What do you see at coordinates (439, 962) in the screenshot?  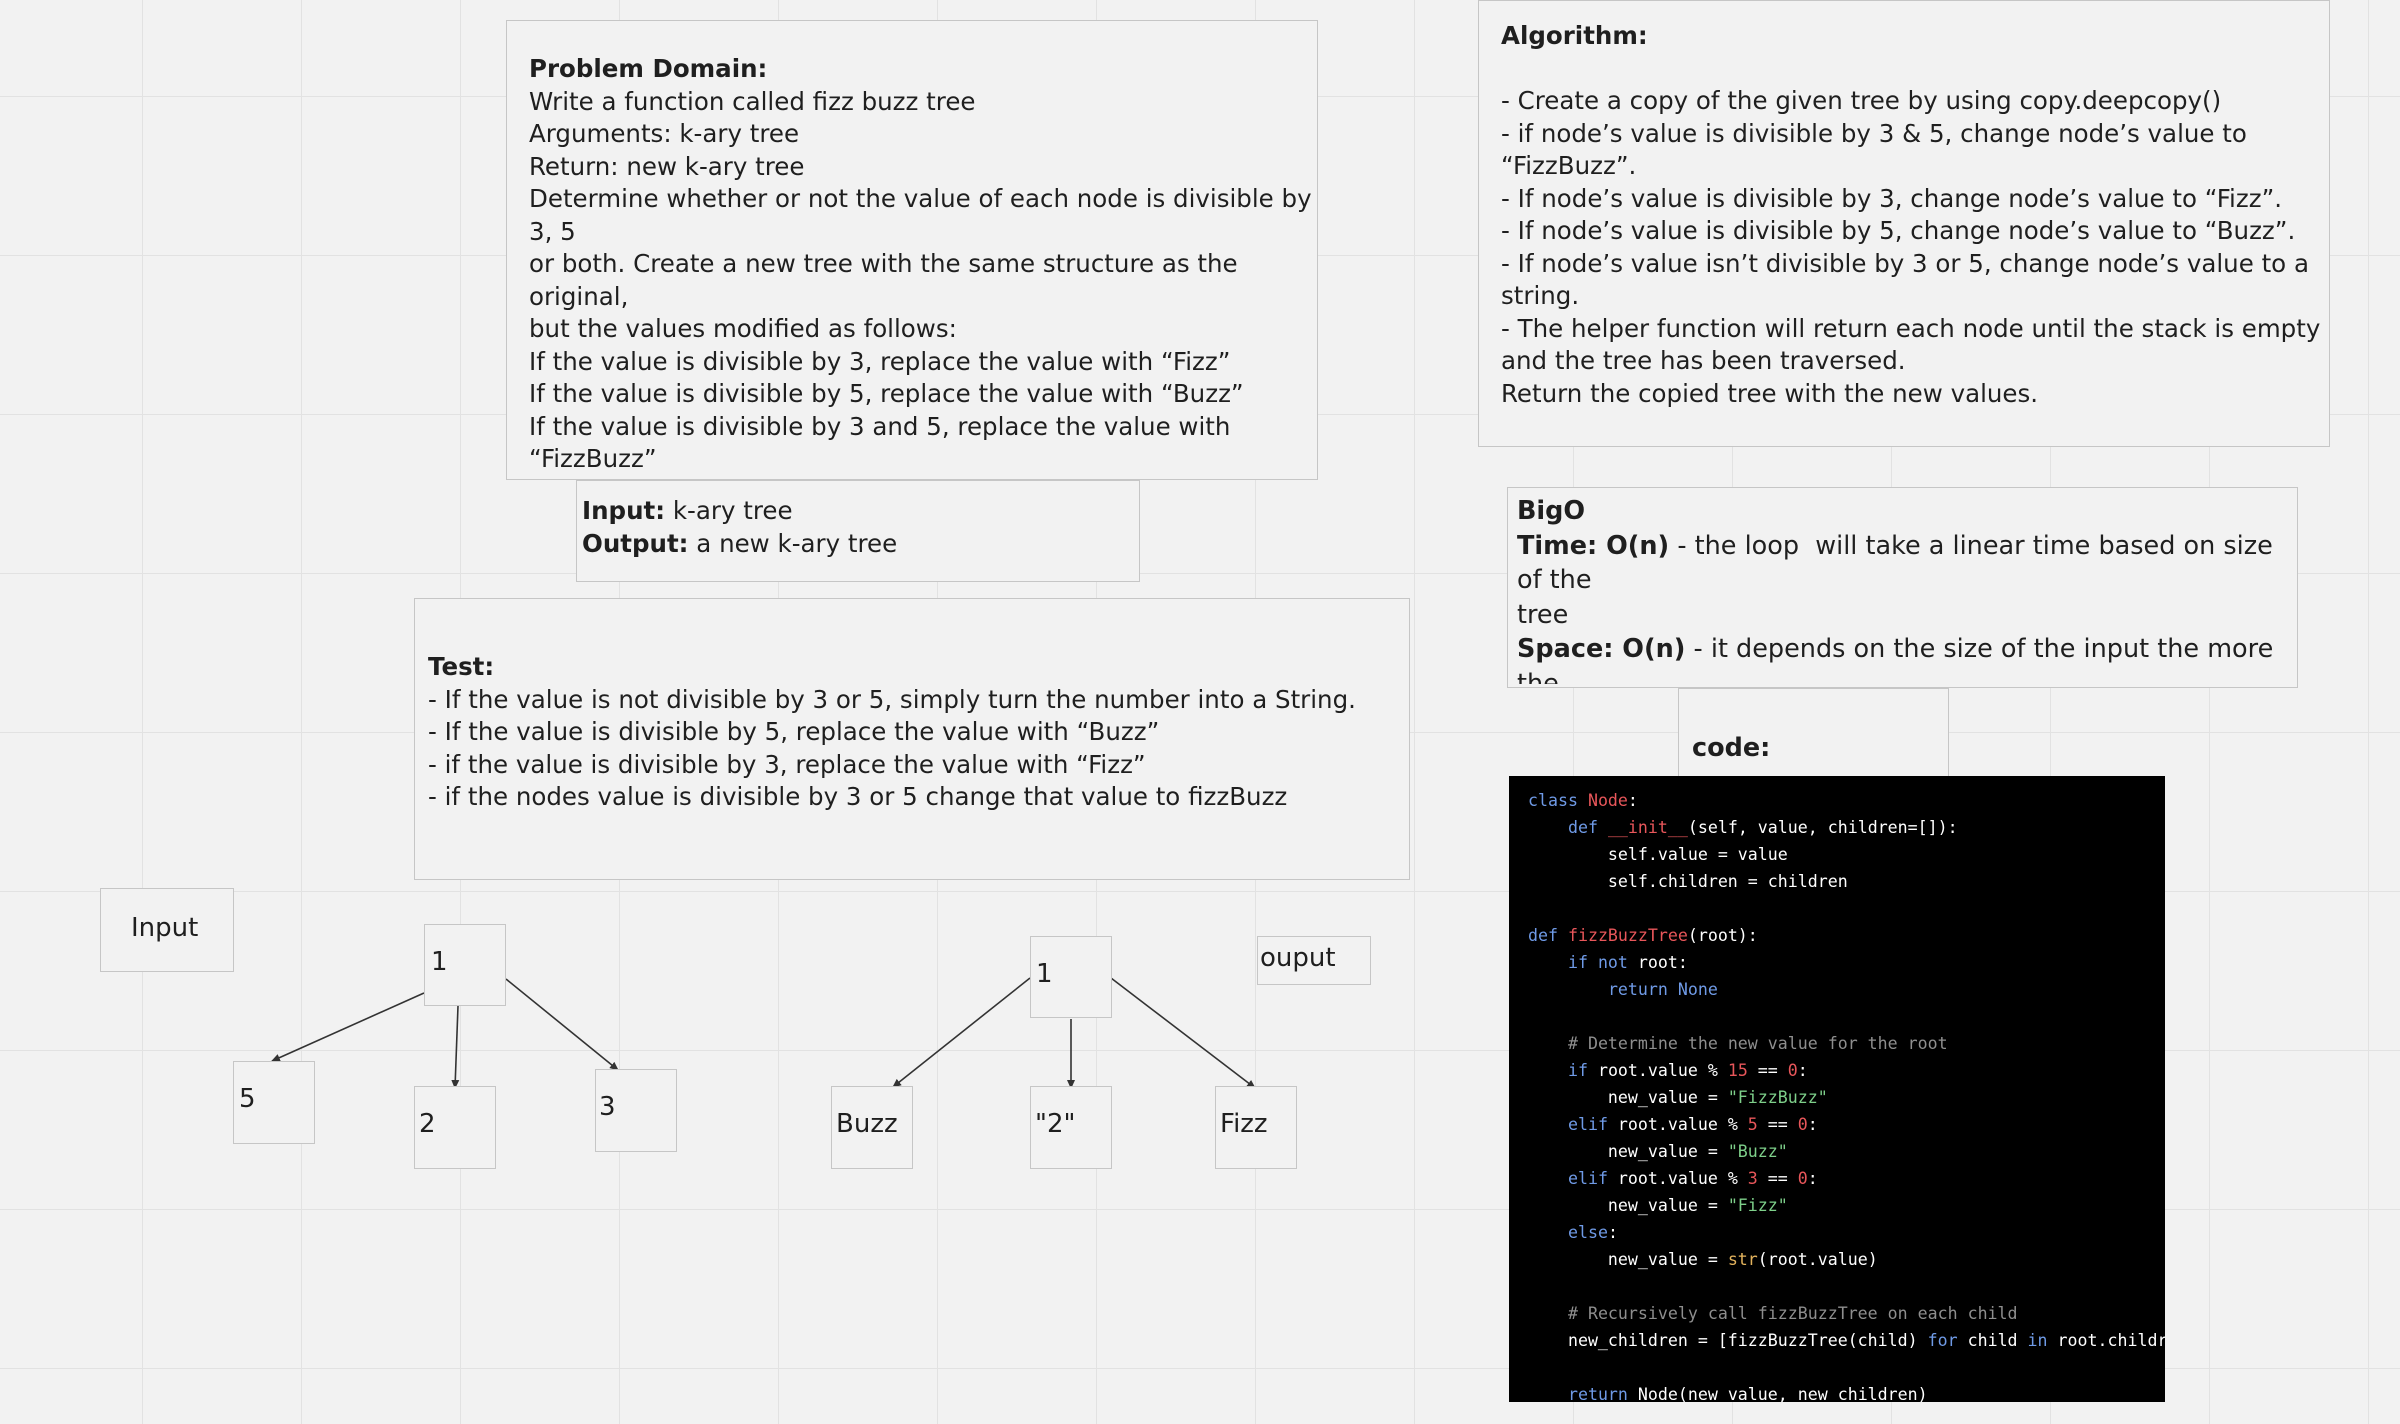 I see `input-root-value: 1` at bounding box center [439, 962].